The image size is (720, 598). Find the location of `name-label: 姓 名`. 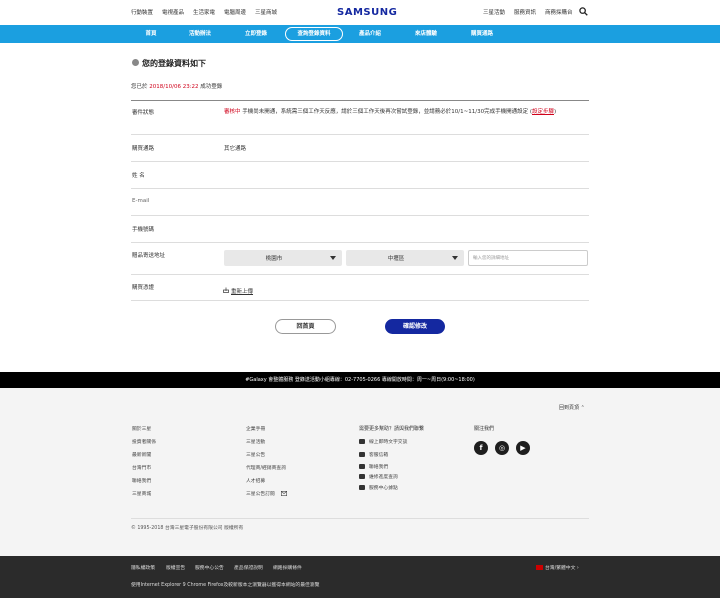

name-label: 姓 名 is located at coordinates (138, 176).